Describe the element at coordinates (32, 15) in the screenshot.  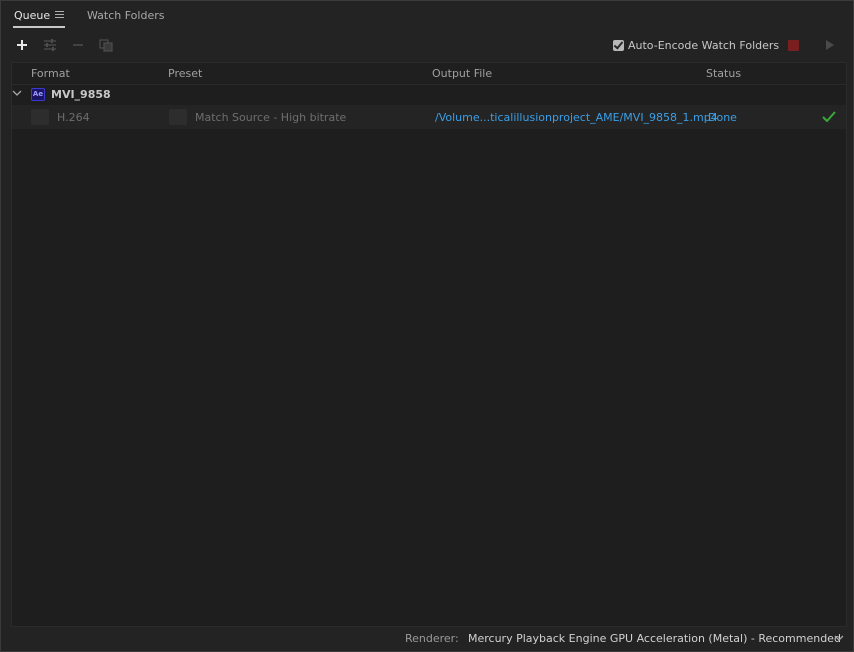
I see `tab-queue: Queue` at that location.